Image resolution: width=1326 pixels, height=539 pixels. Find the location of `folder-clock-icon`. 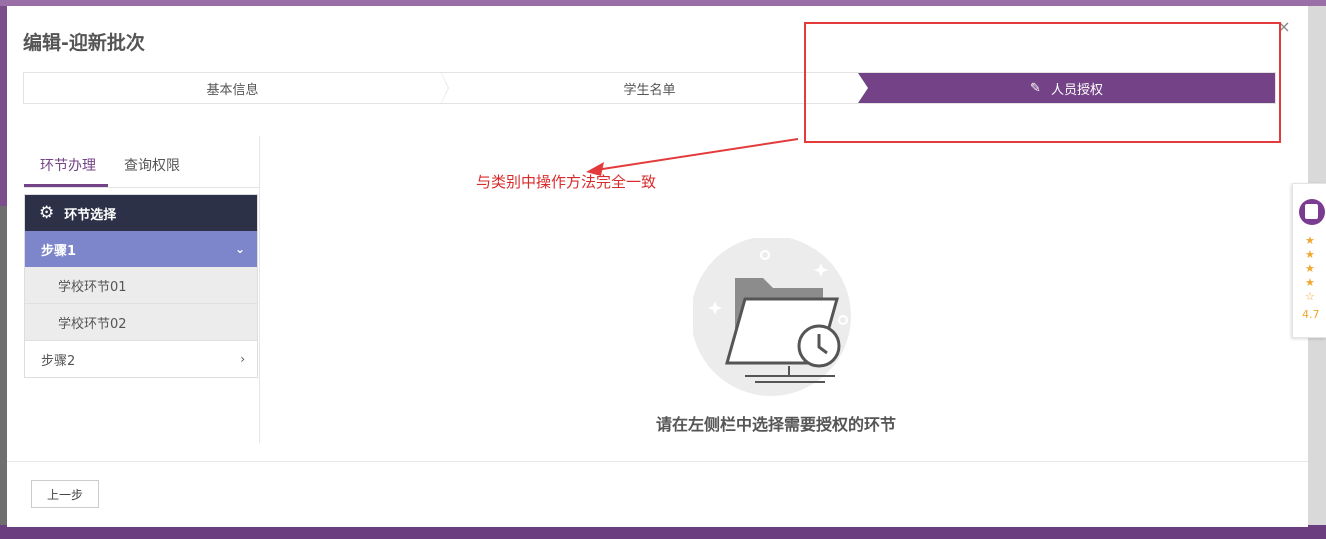

folder-clock-icon is located at coordinates (775, 322).